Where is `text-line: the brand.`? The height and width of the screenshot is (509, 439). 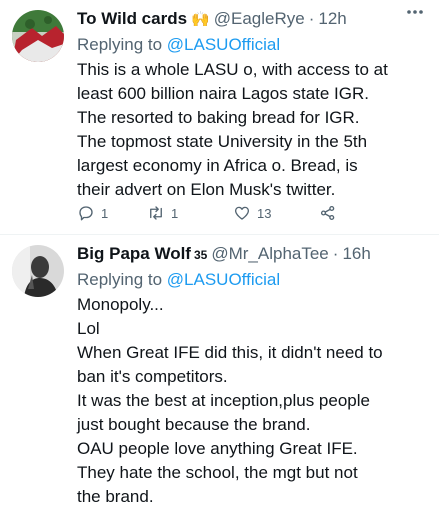
text-line: the brand. is located at coordinates (115, 496).